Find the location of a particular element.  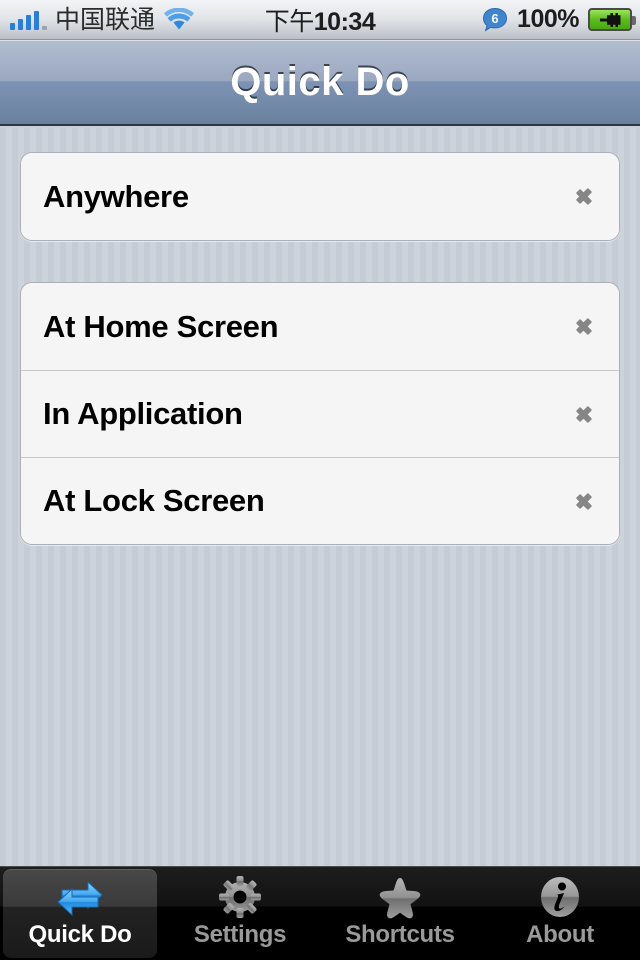

table-row-label: At Home Screen is located at coordinates (161, 326).